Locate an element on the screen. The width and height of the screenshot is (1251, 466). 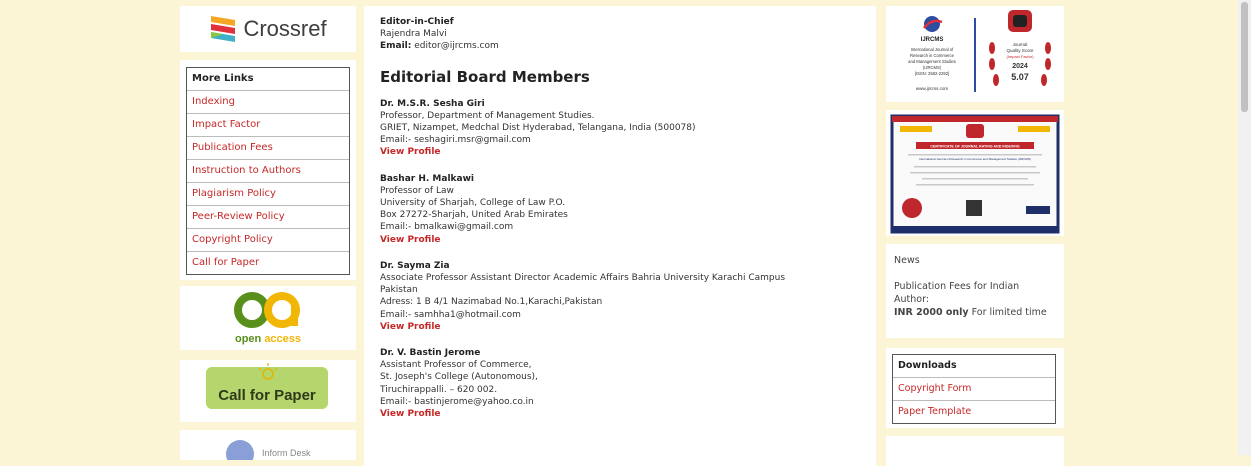
editor-in-chief-label: Editor-in-Chief is located at coordinates (417, 22).